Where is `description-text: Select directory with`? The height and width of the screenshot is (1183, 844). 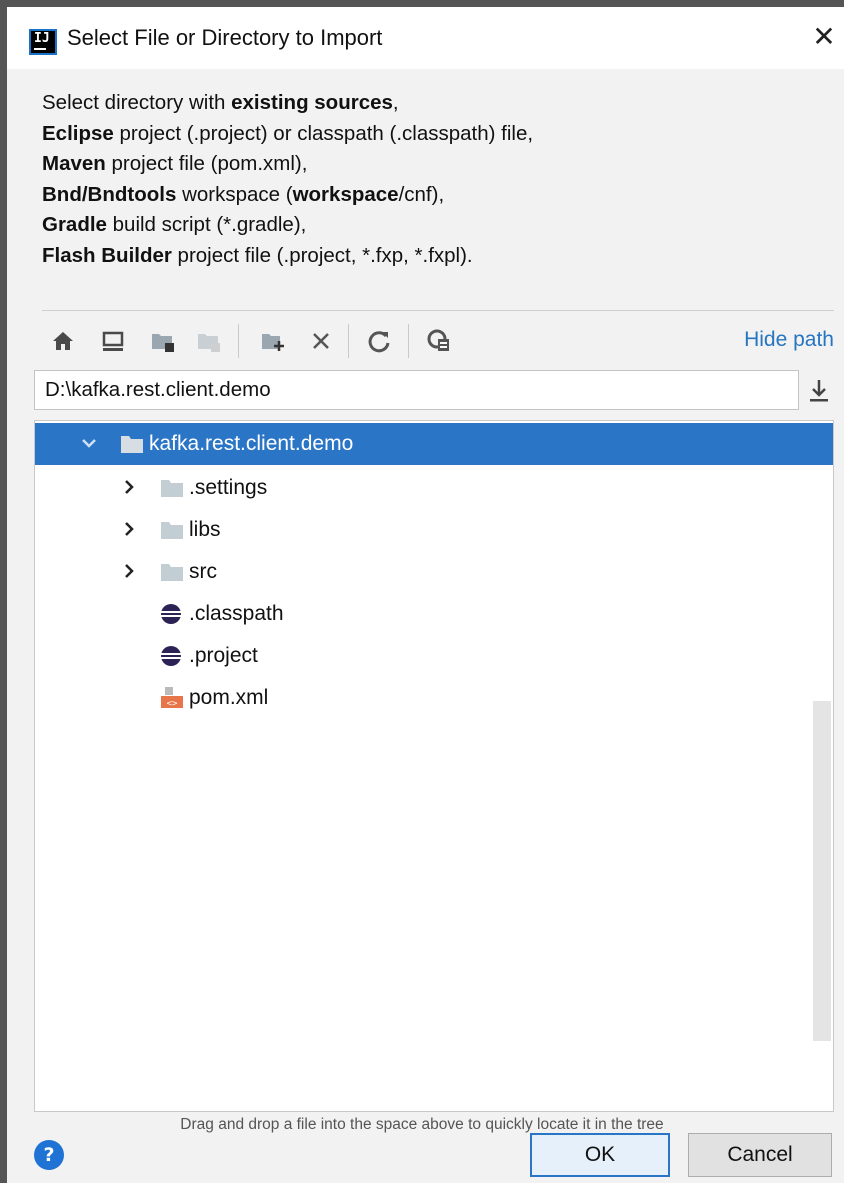 description-text: Select directory with is located at coordinates (137, 102).